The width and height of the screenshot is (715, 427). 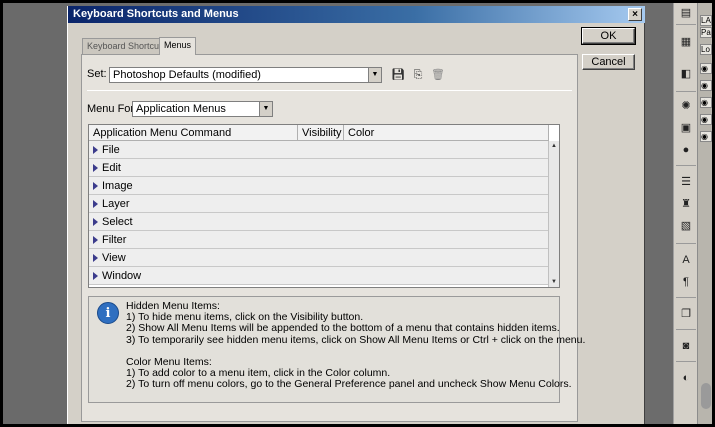 What do you see at coordinates (178, 46) in the screenshot?
I see `tab-menus: Menus` at bounding box center [178, 46].